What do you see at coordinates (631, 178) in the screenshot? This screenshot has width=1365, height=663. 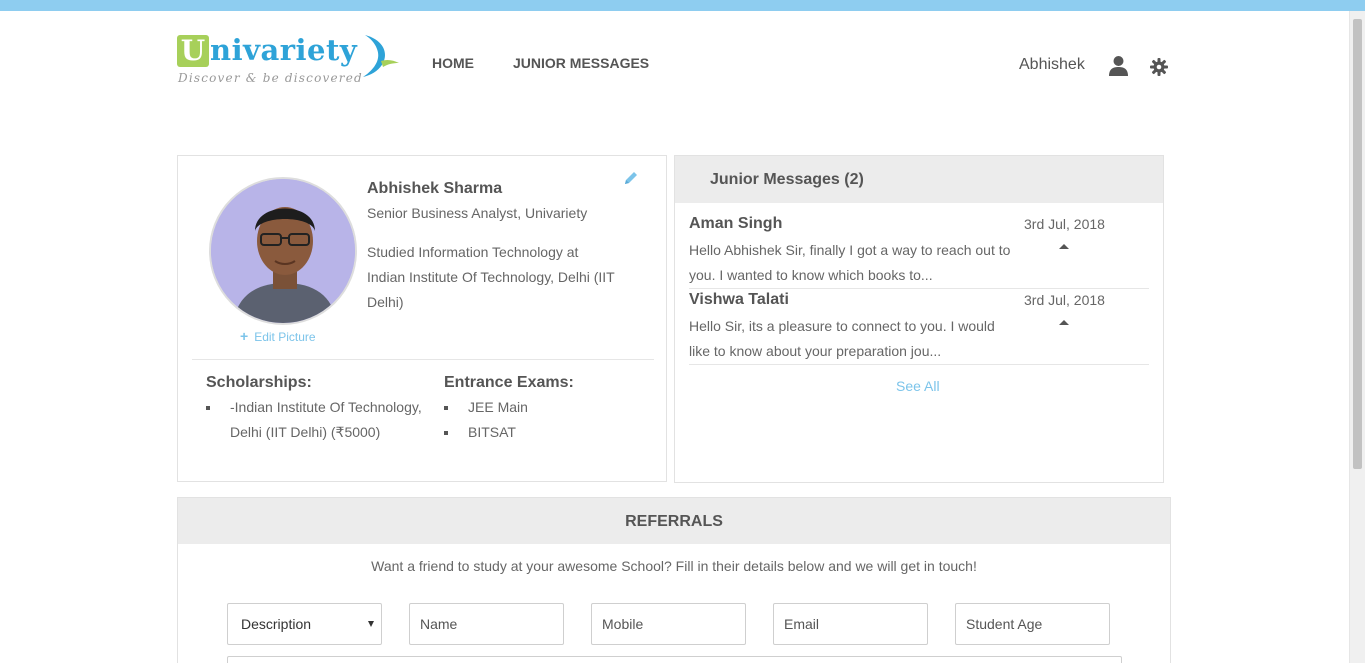 I see `pencil-icon` at bounding box center [631, 178].